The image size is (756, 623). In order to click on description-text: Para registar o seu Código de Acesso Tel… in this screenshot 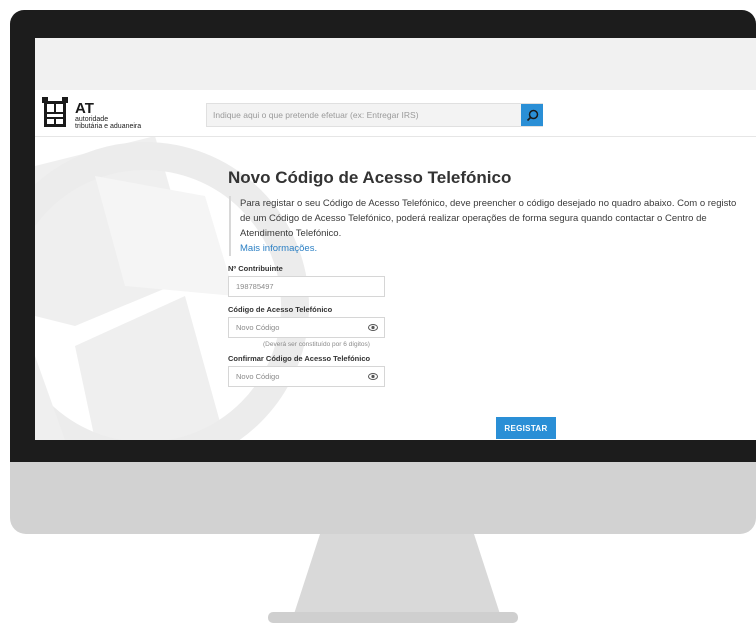, I will do `click(488, 218)`.